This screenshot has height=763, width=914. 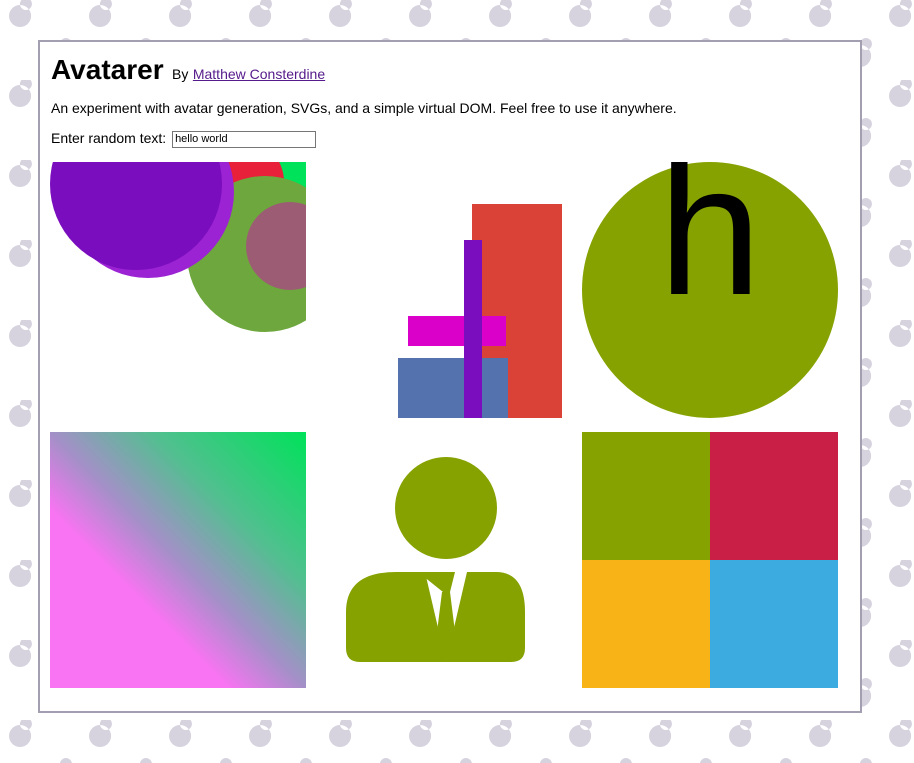 I want to click on avatar-letter: h, so click(x=710, y=290).